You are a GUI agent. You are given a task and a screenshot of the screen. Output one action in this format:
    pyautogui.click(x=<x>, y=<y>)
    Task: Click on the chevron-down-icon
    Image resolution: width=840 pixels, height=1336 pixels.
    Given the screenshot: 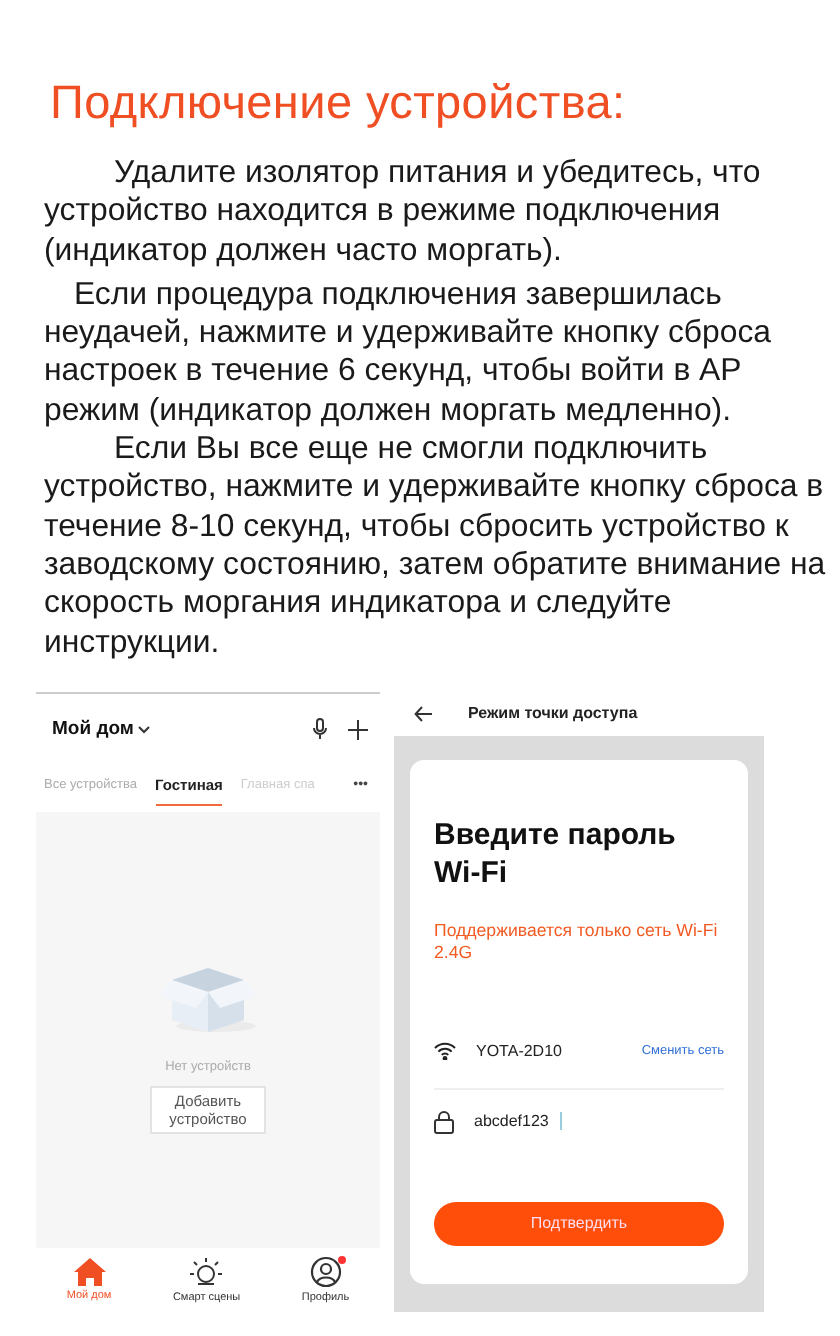 What is the action you would take?
    pyautogui.click(x=143, y=729)
    